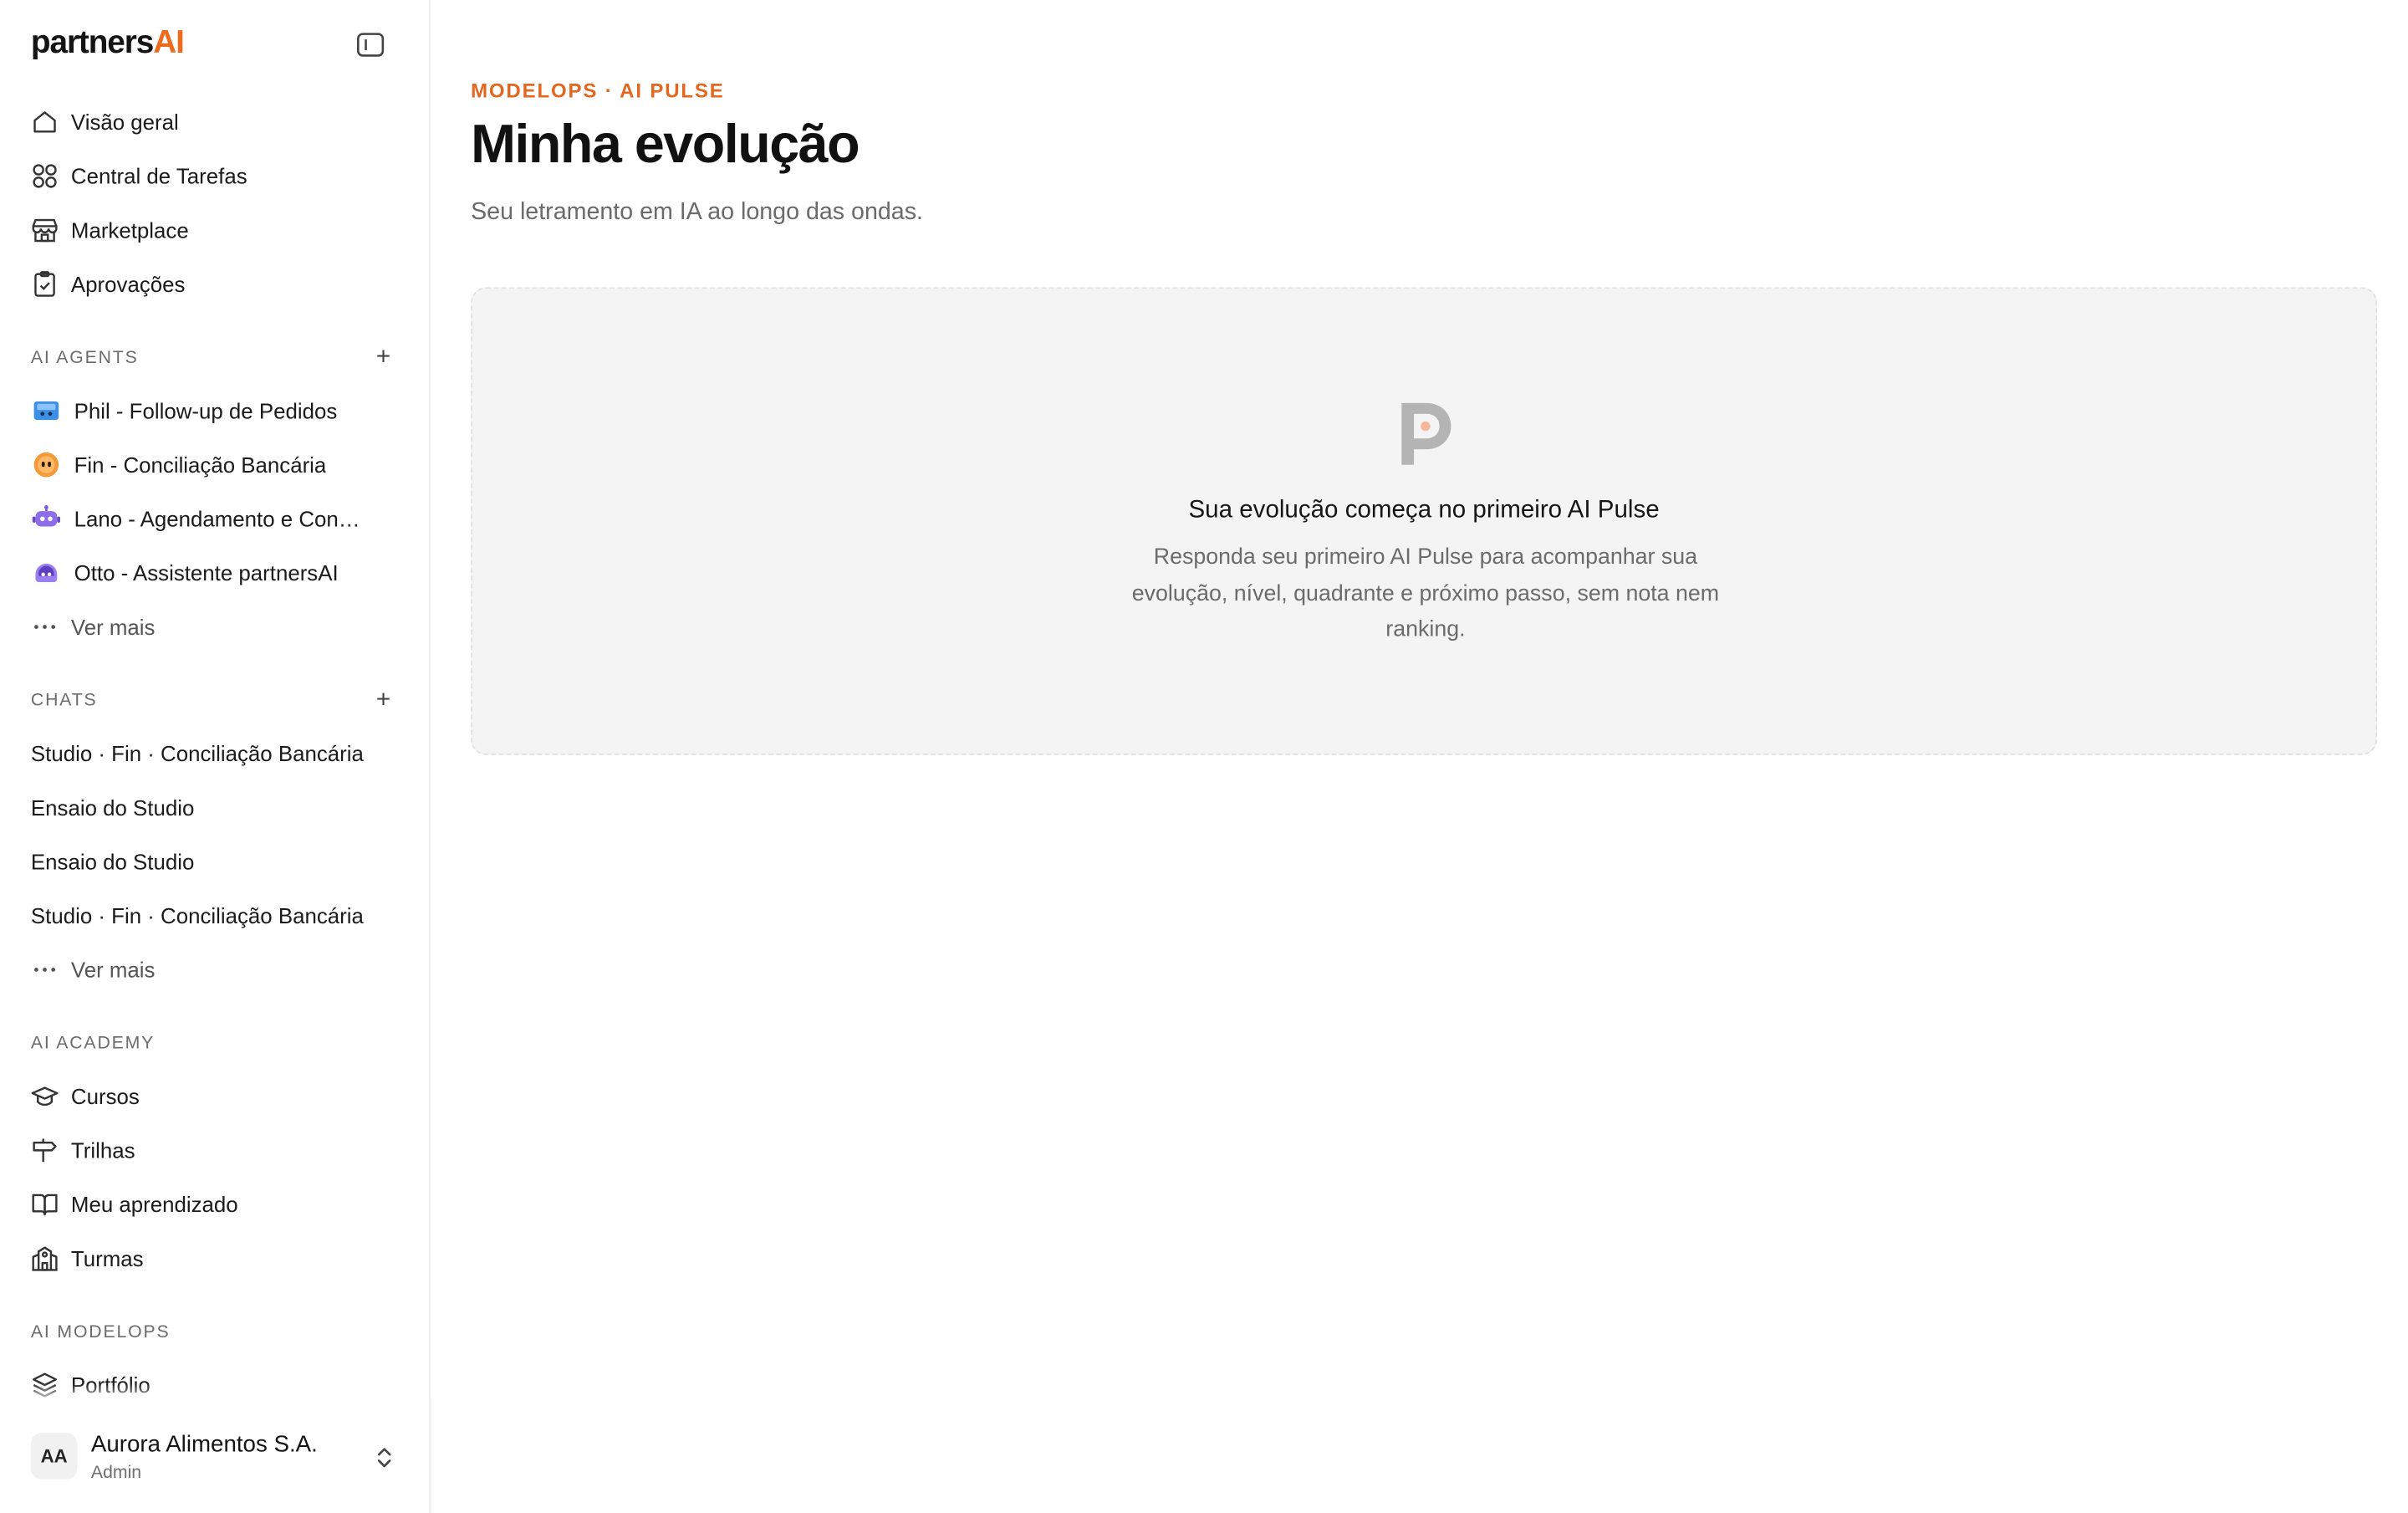 The image size is (2408, 1513). I want to click on sidebar-panel-icon, so click(371, 45).